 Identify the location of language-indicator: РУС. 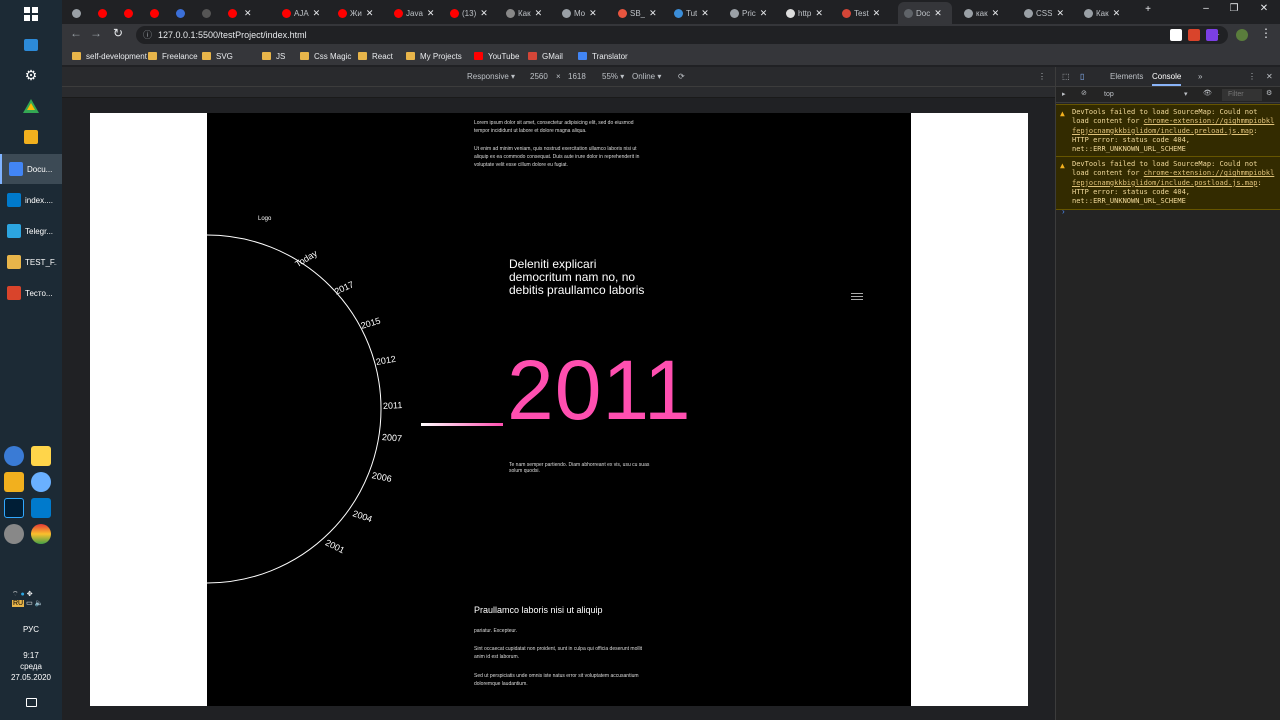
(31, 629).